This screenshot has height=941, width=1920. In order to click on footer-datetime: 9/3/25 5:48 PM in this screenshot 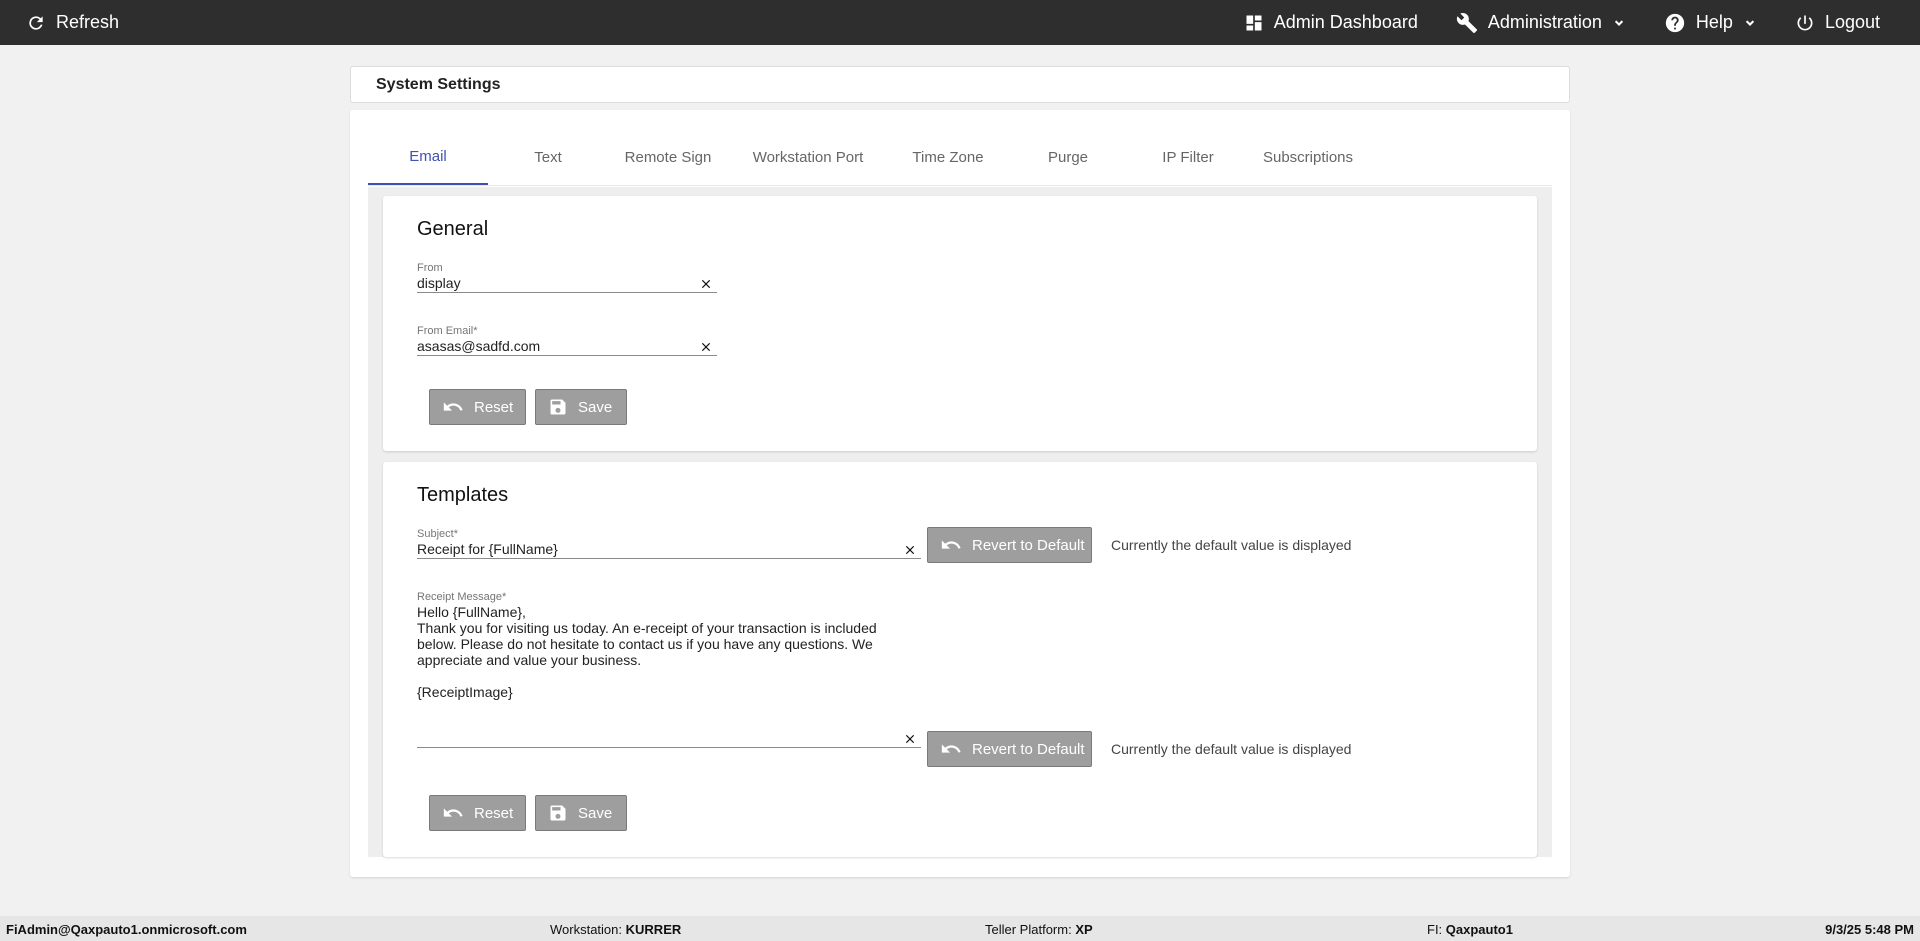, I will do `click(1869, 929)`.